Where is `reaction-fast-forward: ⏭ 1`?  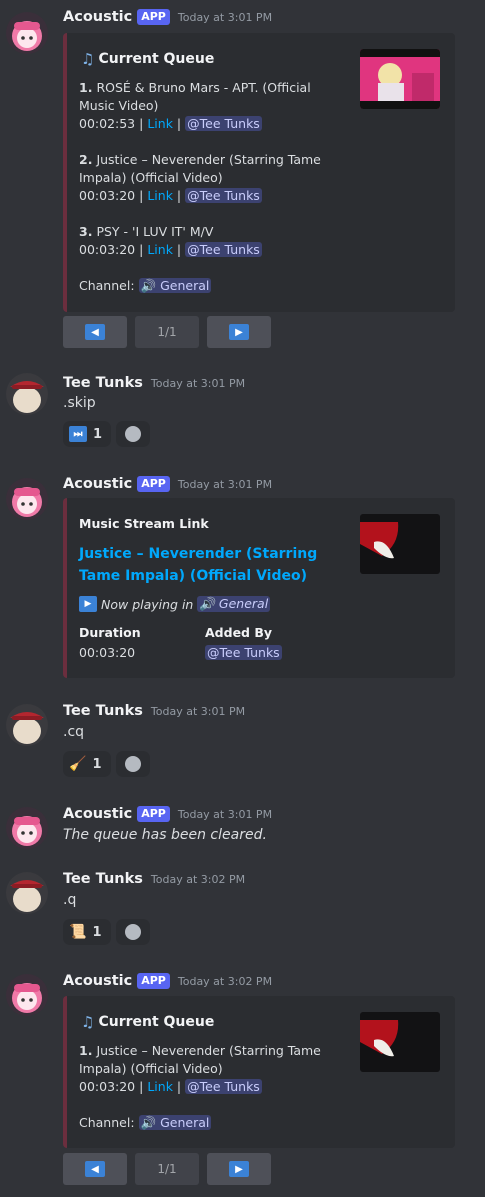 reaction-fast-forward: ⏭ 1 is located at coordinates (87, 434).